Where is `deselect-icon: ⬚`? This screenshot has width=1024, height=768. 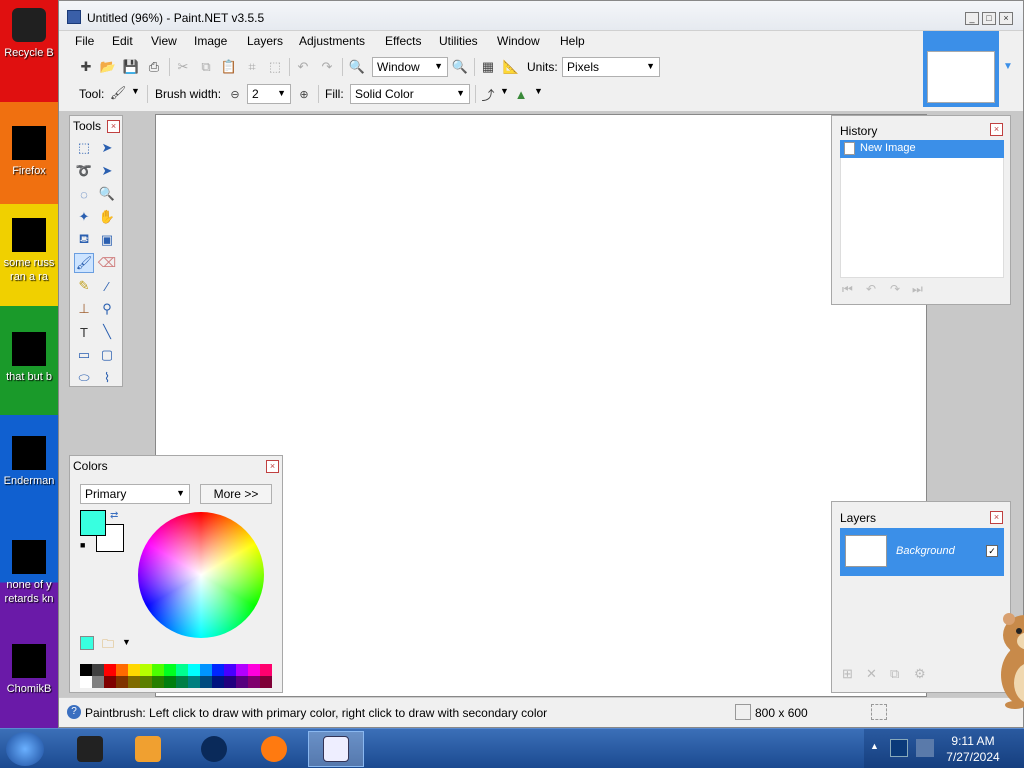
deselect-icon: ⬚ is located at coordinates (275, 67).